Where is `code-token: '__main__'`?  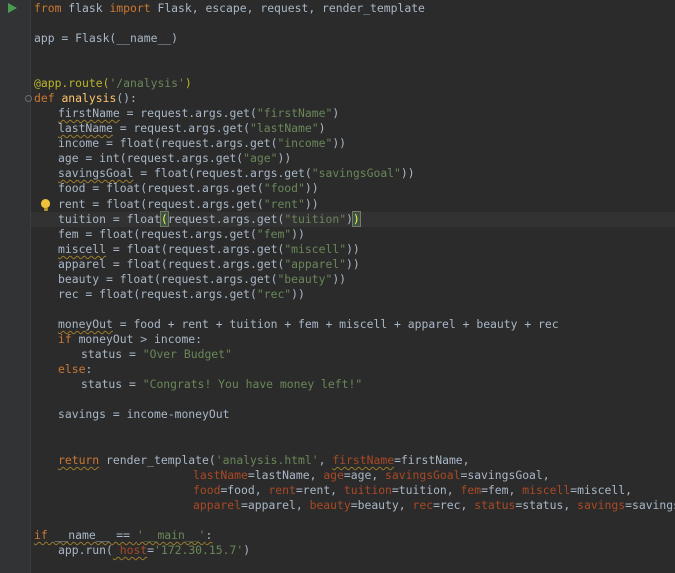 code-token: '__main__' is located at coordinates (171, 535).